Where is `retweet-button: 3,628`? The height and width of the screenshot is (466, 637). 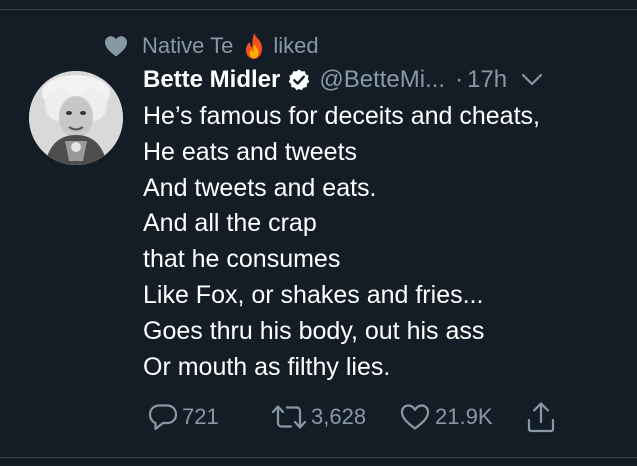 retweet-button: 3,628 is located at coordinates (317, 417).